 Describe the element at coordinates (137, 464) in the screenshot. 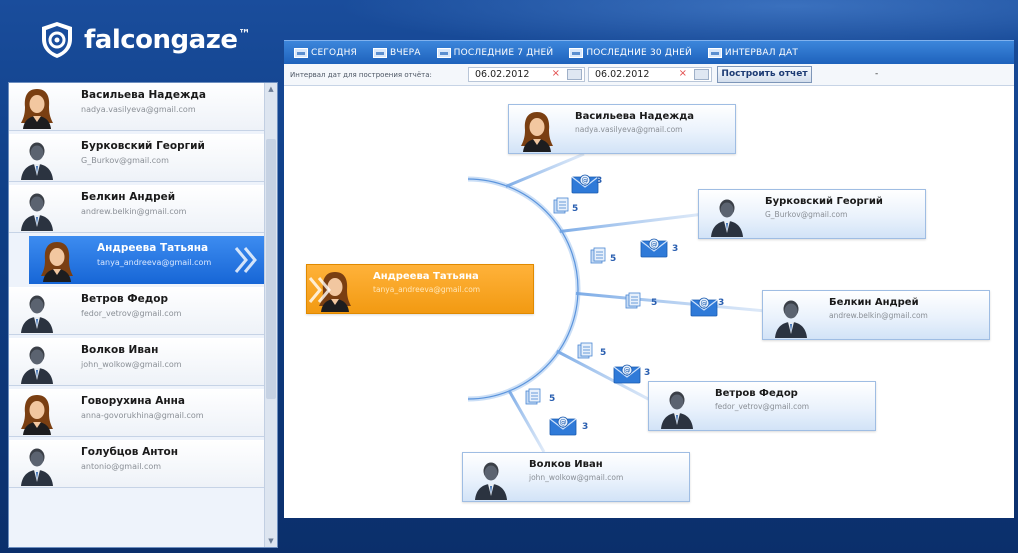

I see `sidebar-contact: Голубцов Антон antonio@gmail.com` at that location.